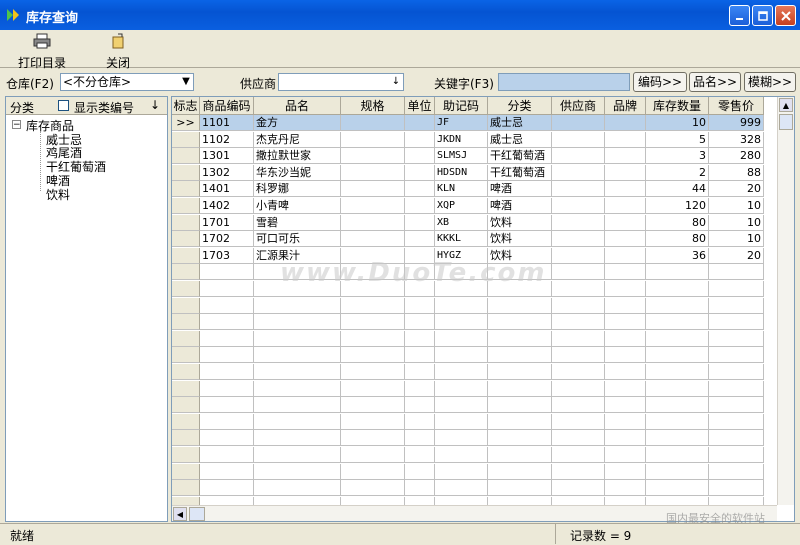 The width and height of the screenshot is (800, 545). What do you see at coordinates (785, 15) in the screenshot?
I see `window-close-button` at bounding box center [785, 15].